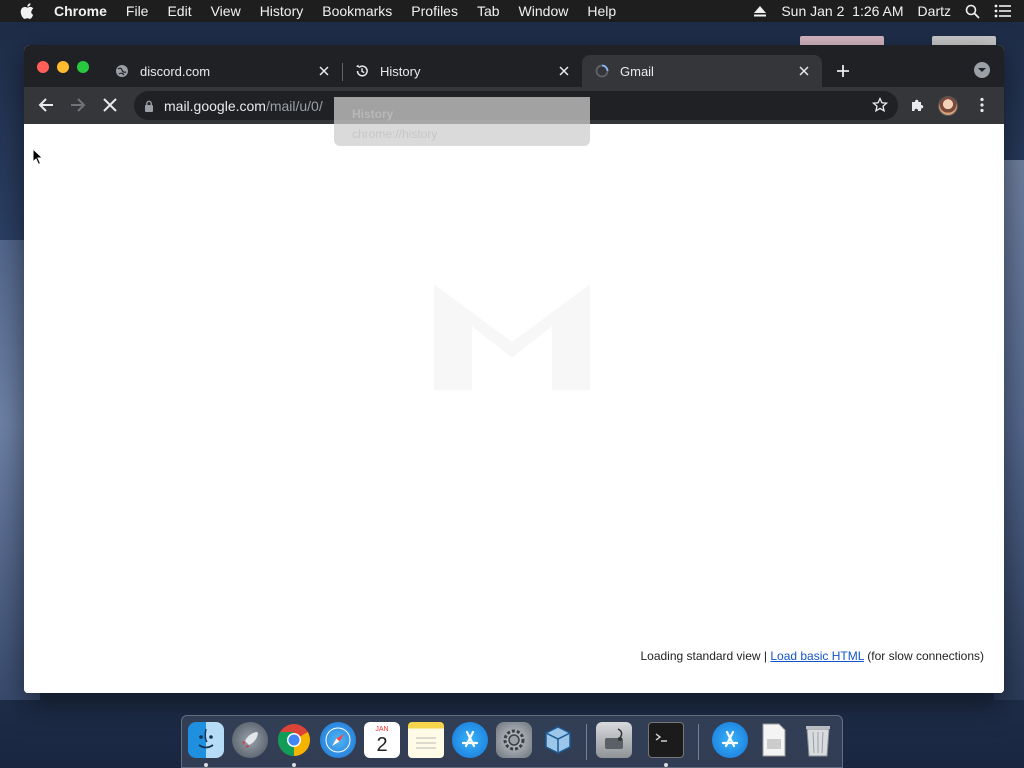 The width and height of the screenshot is (1024, 768). I want to click on history-icon, so click(362, 71).